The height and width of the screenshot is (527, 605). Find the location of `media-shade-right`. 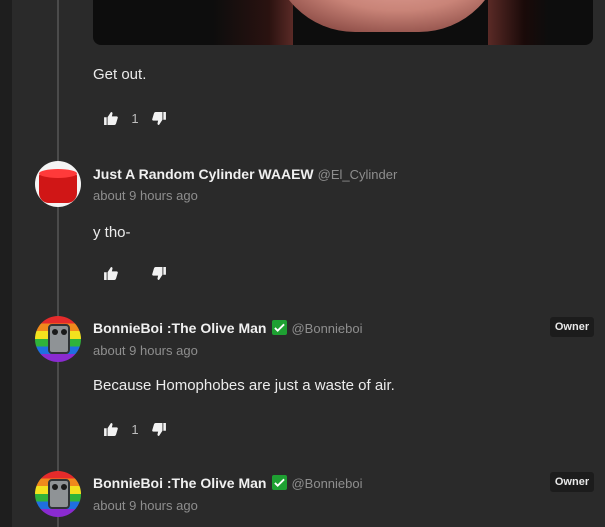

media-shade-right is located at coordinates (518, 22).